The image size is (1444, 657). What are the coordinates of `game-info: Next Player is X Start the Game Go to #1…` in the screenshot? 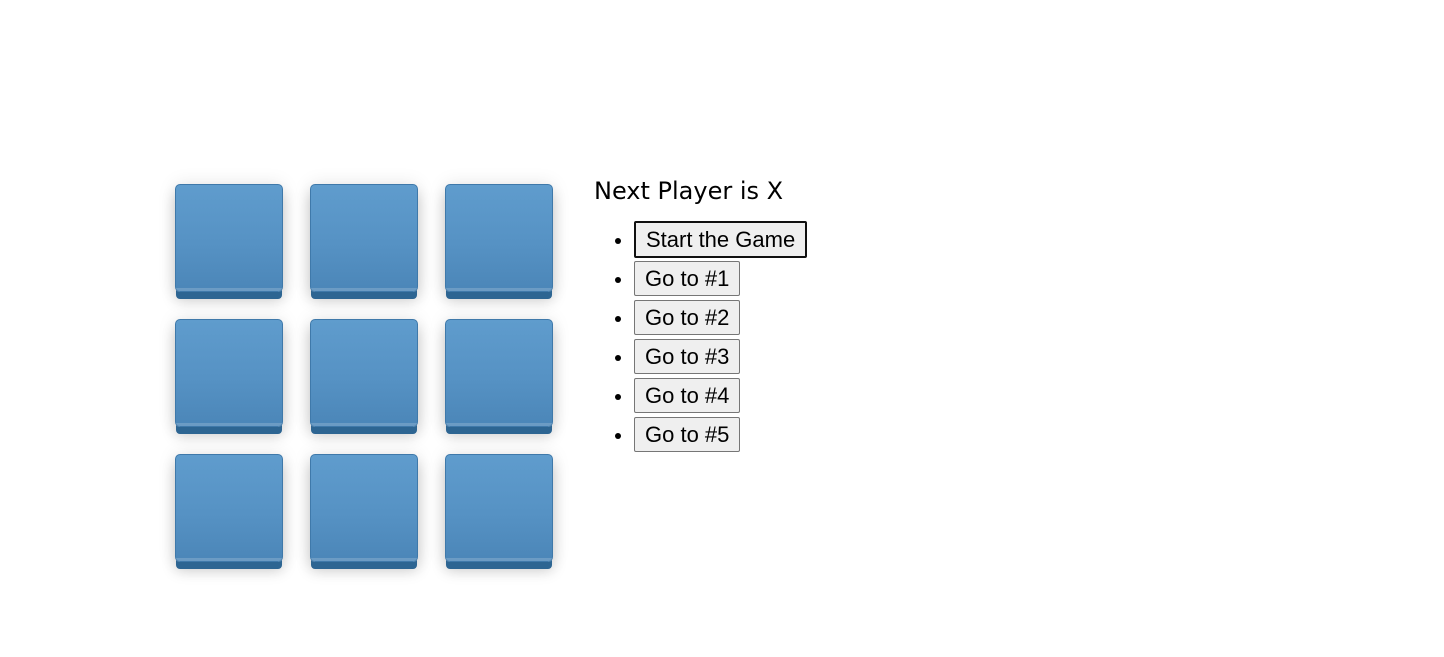 It's located at (701, 315).